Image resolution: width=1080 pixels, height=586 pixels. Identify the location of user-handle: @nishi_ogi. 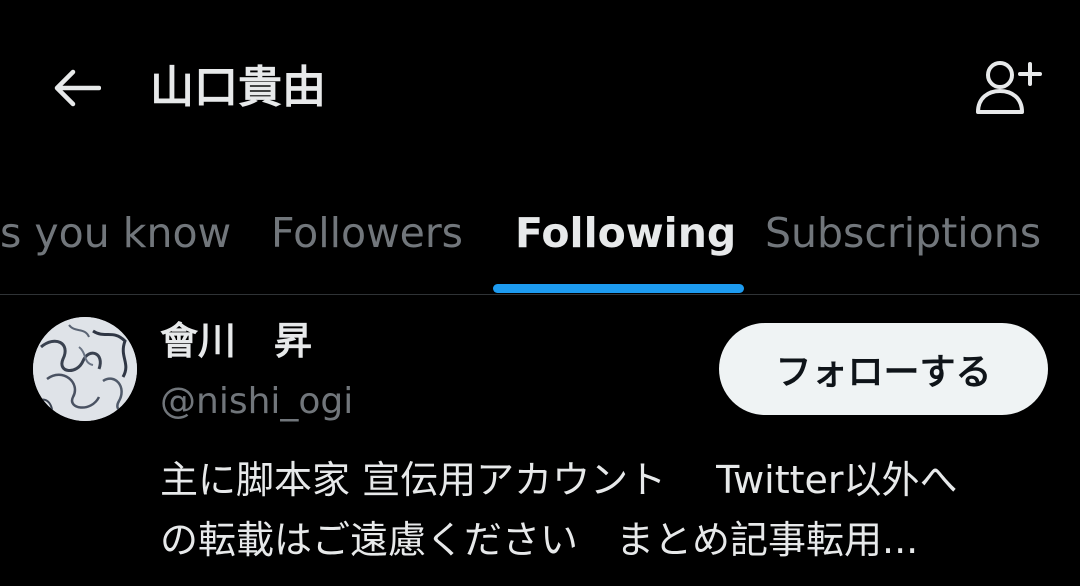
(257, 401).